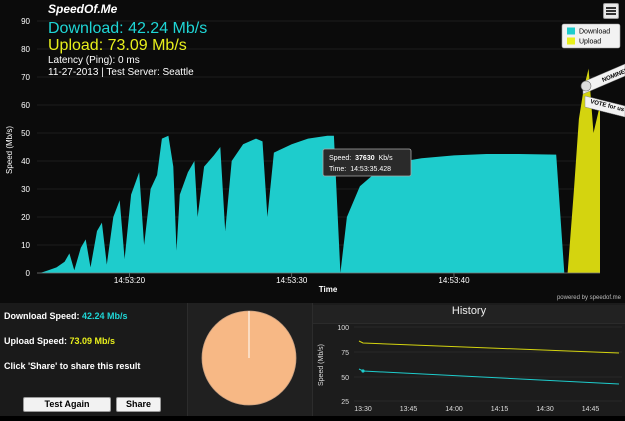 This screenshot has height=421, width=625. I want to click on app-brand: SpeedOf.Me, so click(83, 9).